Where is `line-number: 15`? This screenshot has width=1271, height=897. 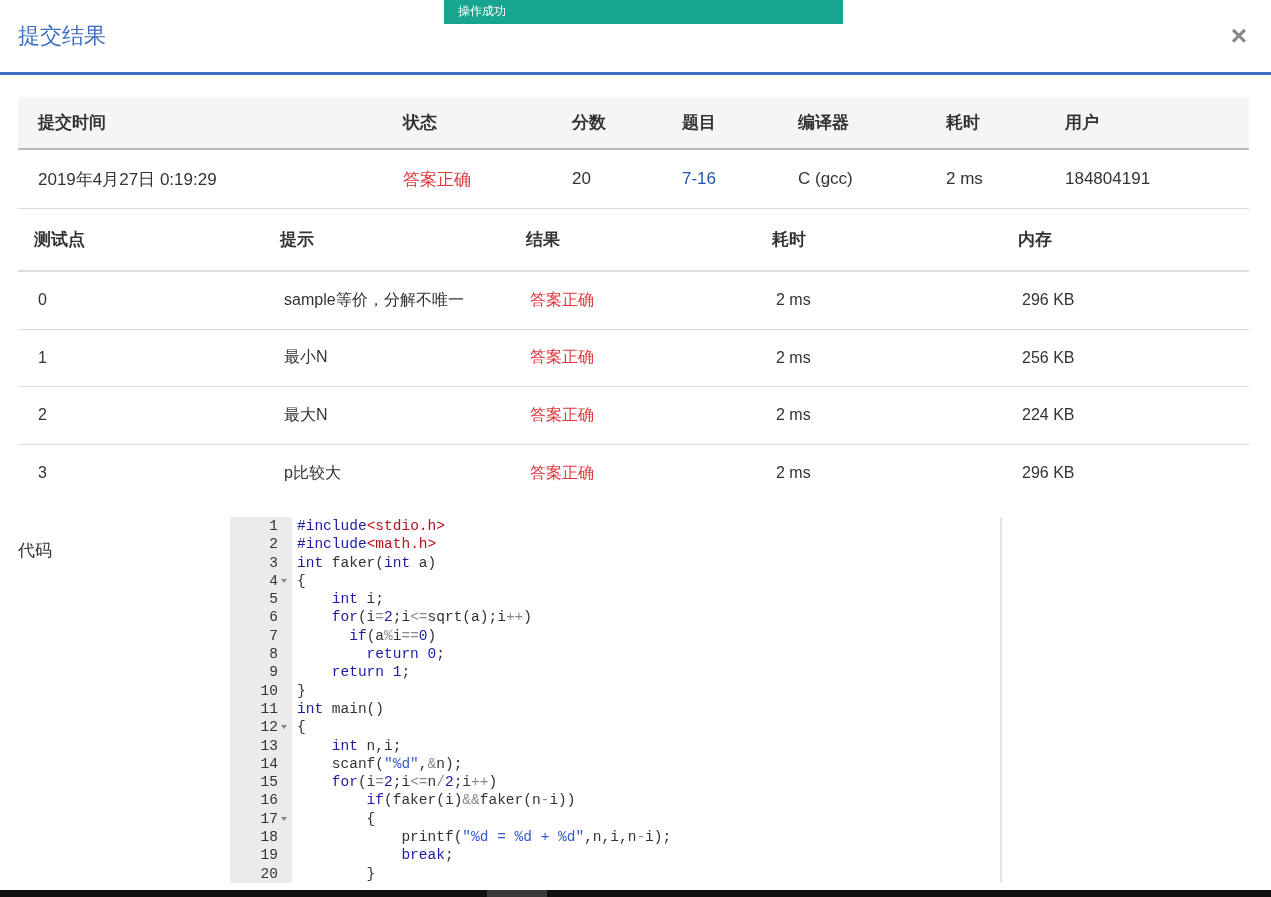
line-number: 15 is located at coordinates (269, 782).